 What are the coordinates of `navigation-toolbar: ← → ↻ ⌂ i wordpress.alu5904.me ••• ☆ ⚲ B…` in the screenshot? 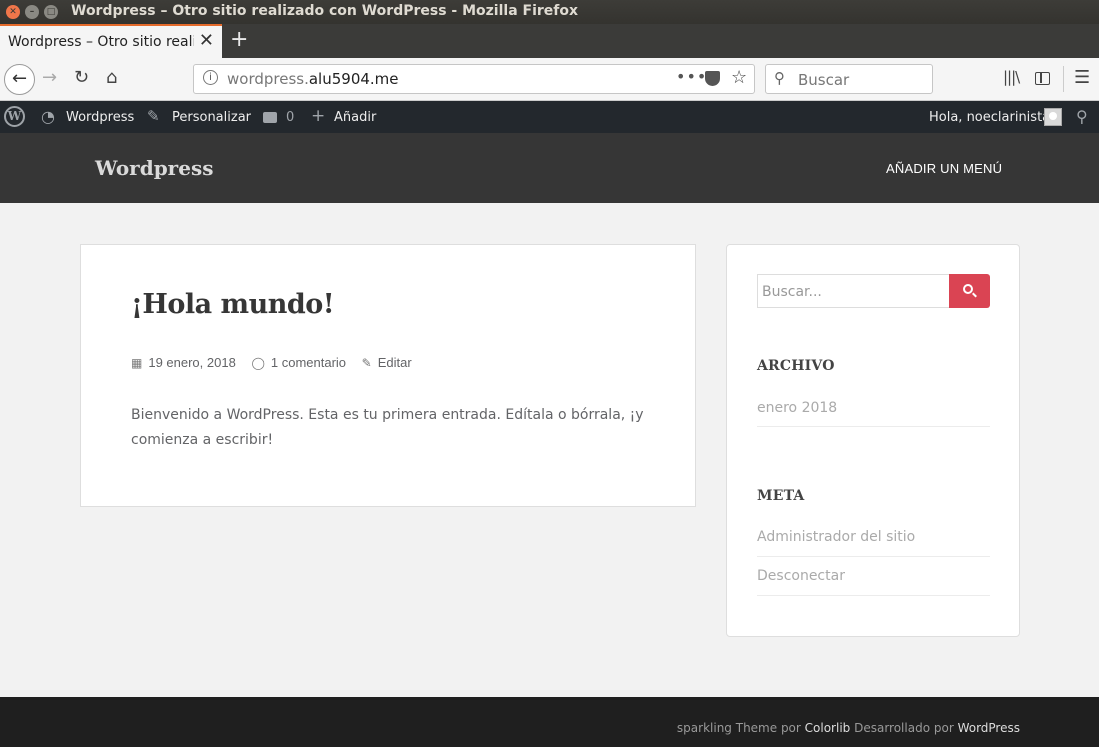 It's located at (549, 79).